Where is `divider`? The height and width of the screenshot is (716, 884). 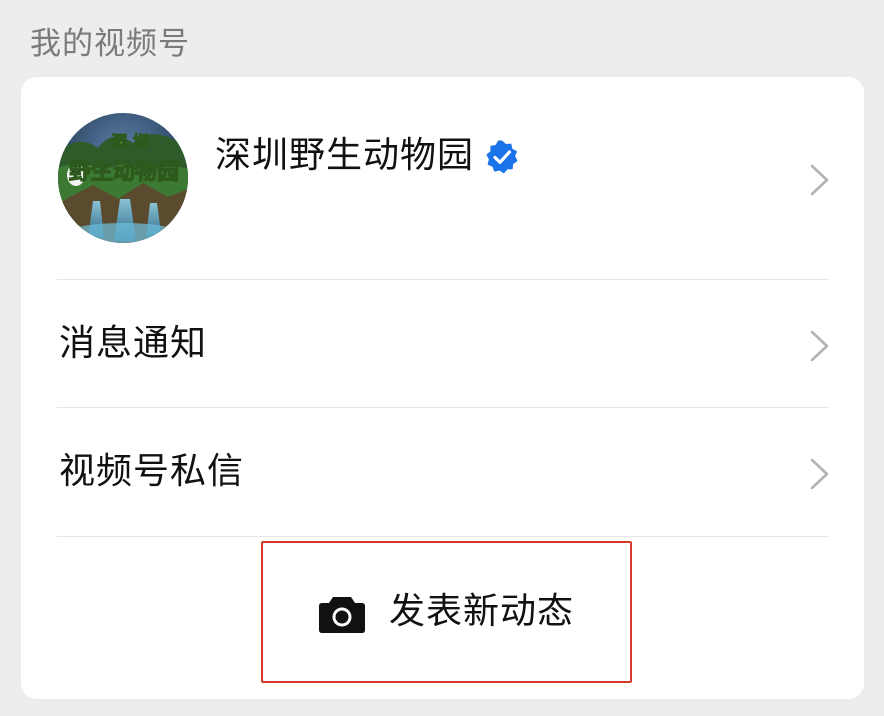 divider is located at coordinates (443, 536).